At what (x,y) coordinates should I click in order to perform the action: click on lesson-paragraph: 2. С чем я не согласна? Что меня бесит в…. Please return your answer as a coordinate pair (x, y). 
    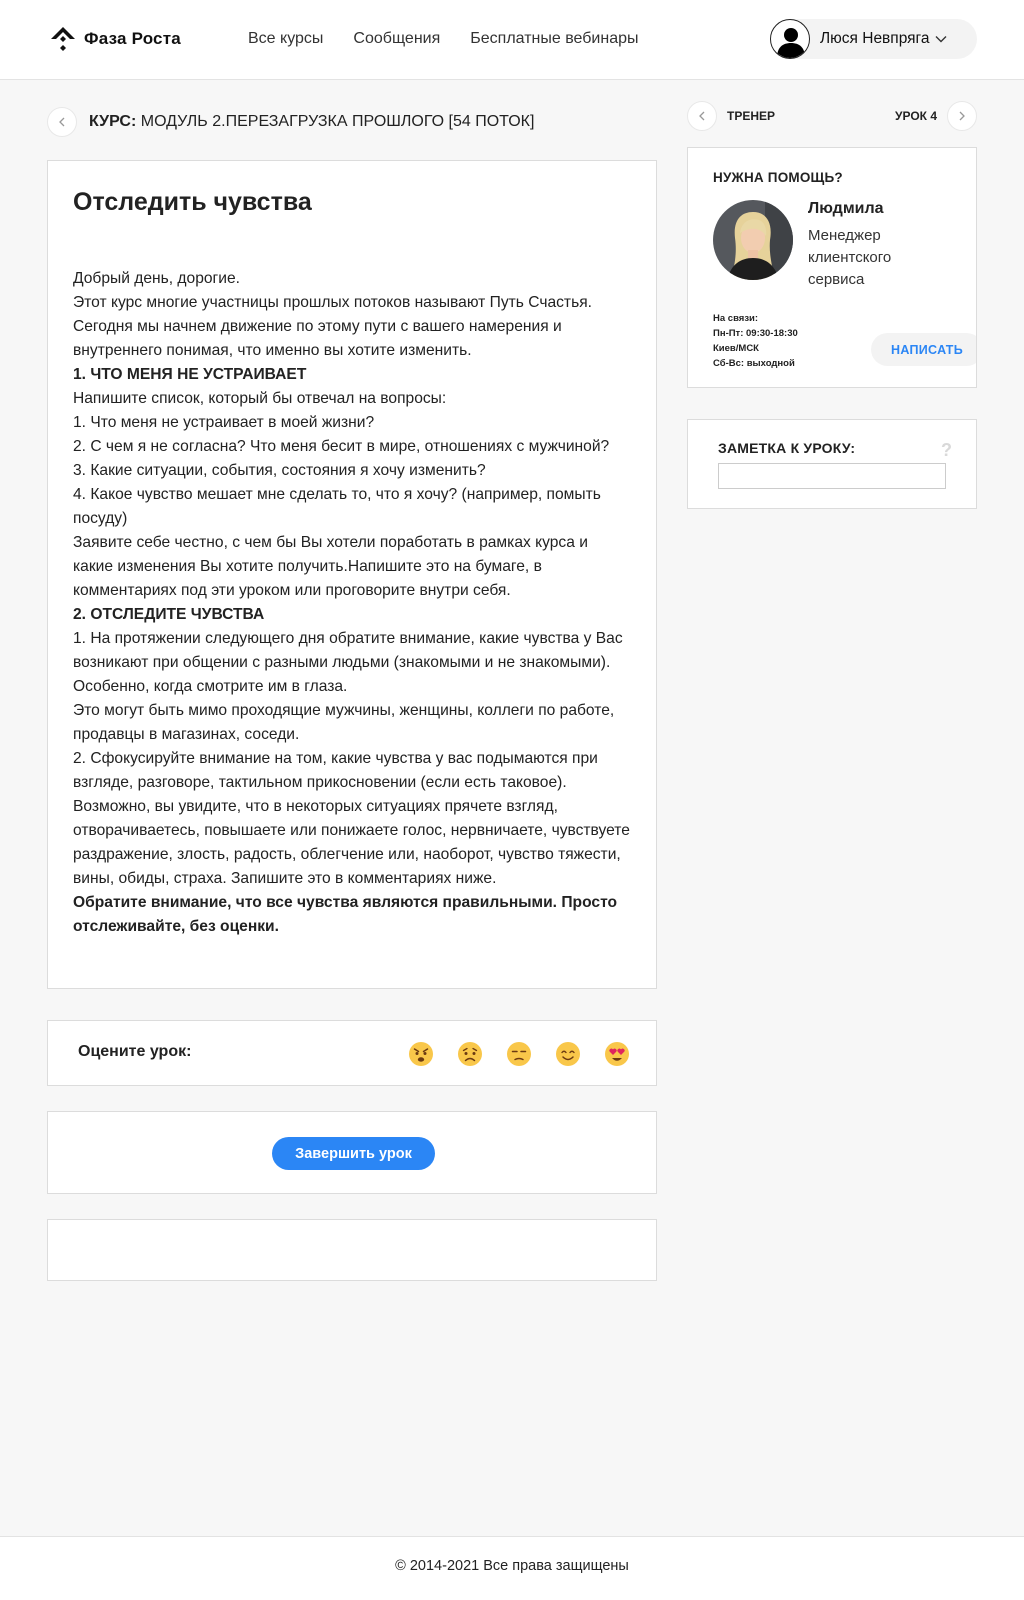
    Looking at the image, I should click on (341, 446).